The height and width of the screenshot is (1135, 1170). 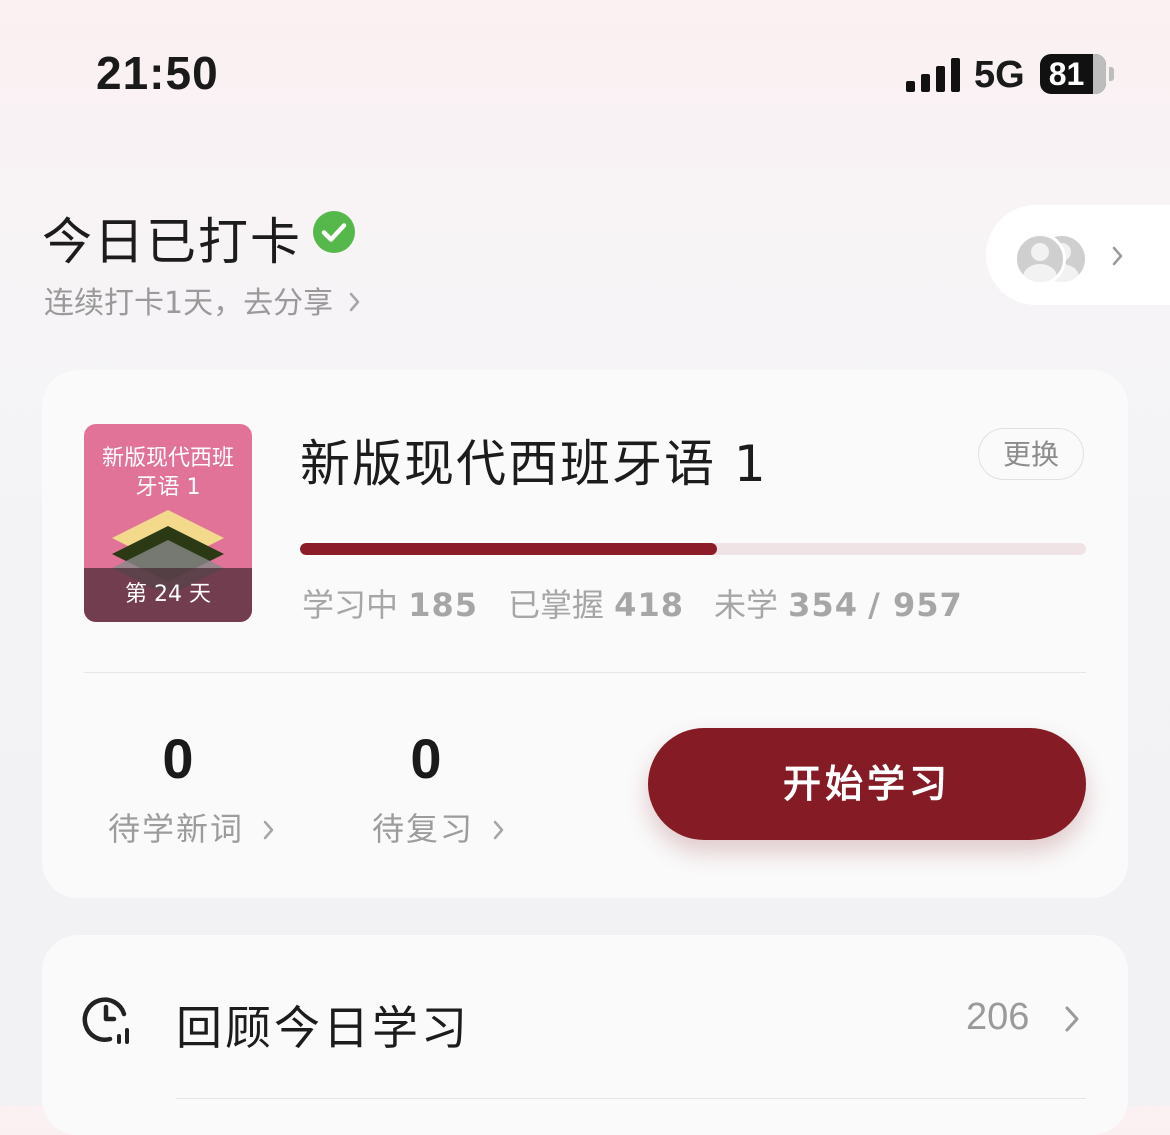 I want to click on unlearned-count: 354, so click(x=823, y=605).